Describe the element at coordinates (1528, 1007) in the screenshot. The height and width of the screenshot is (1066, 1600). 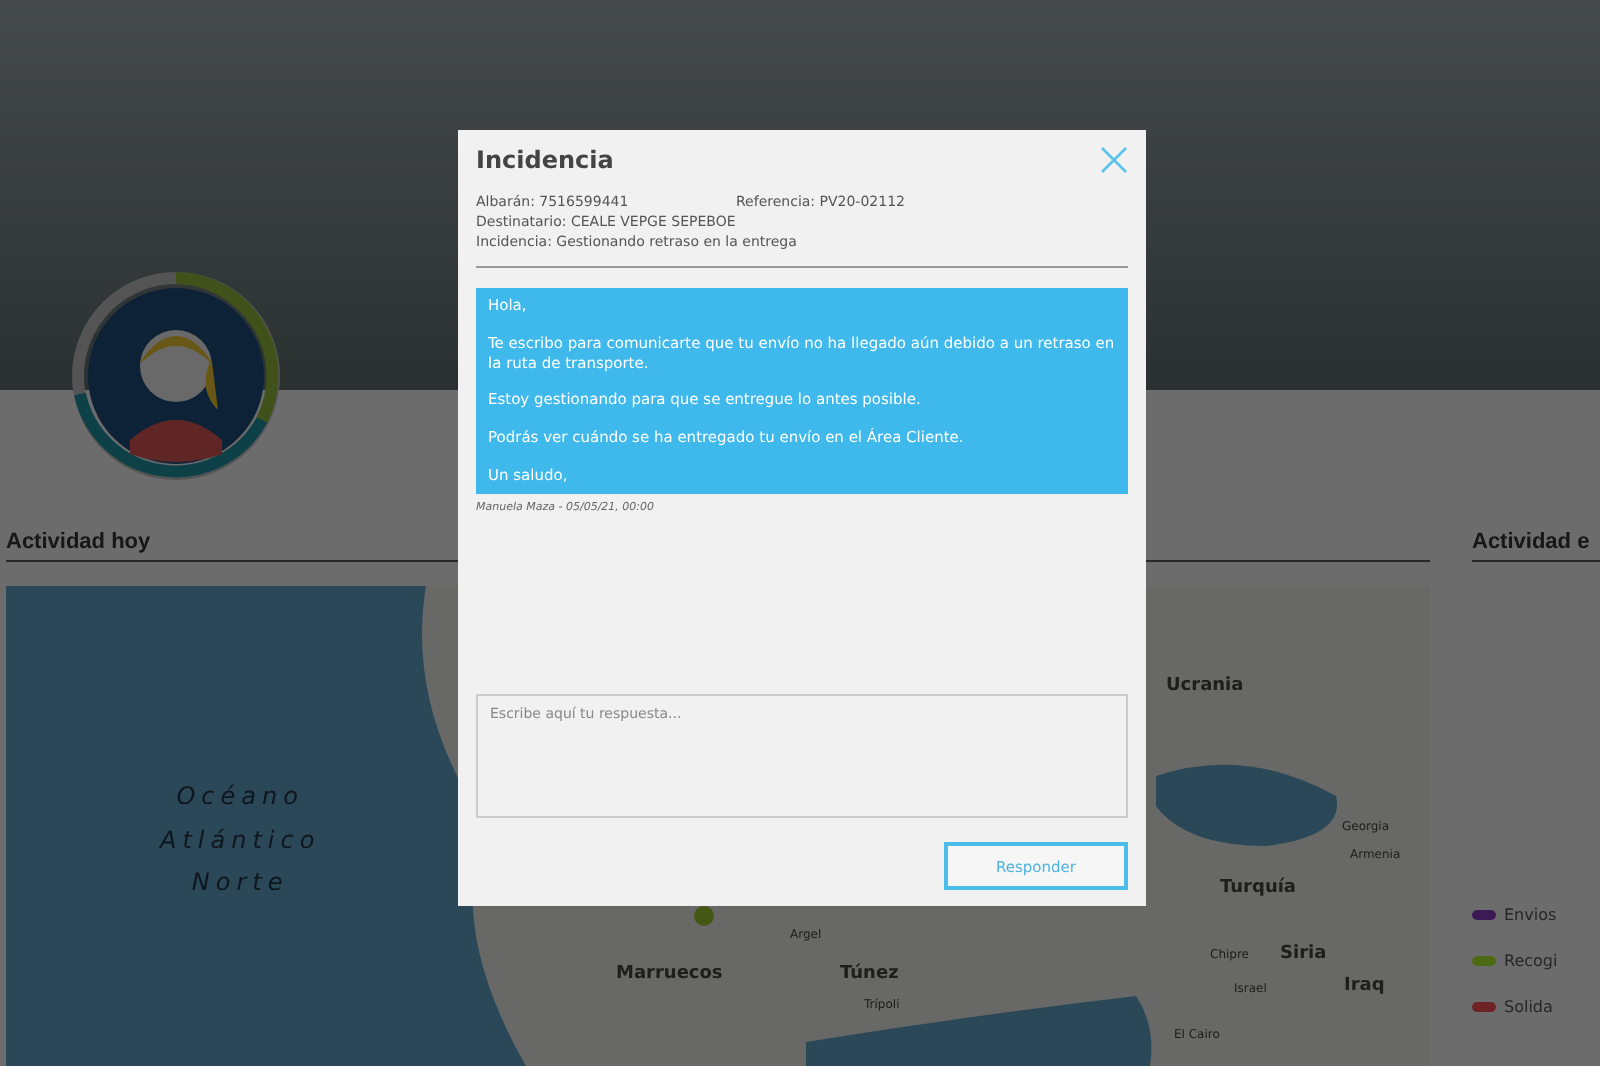
I see `legend-label: Solida` at that location.